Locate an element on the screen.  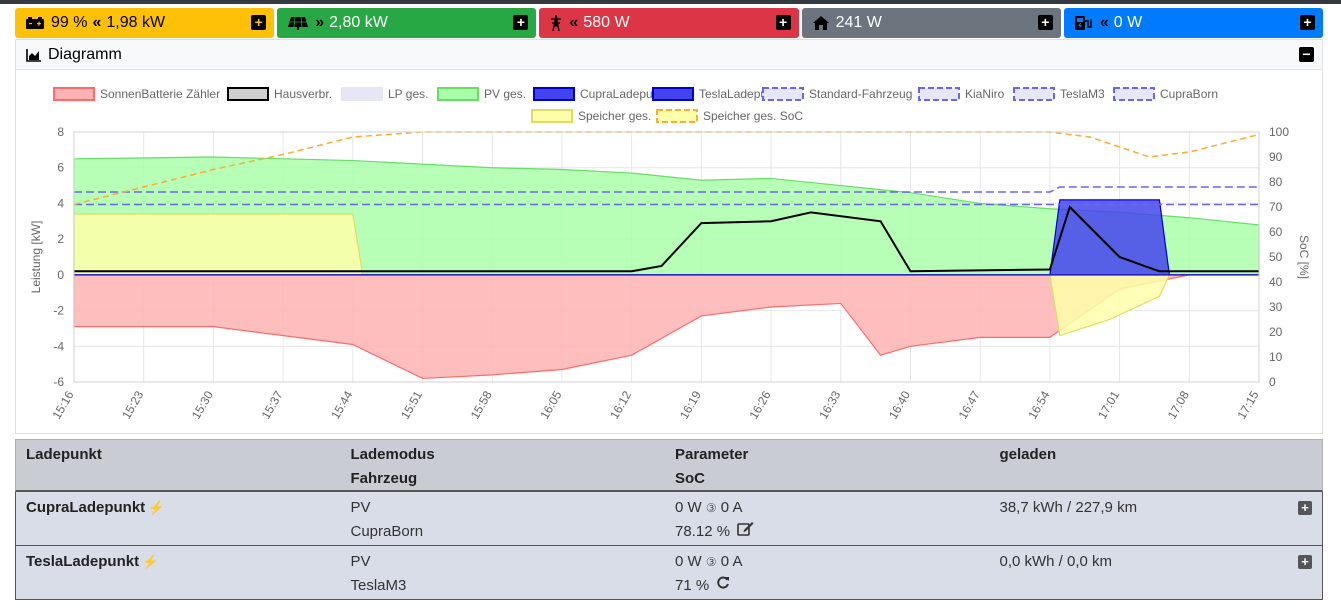
area-chart-icon is located at coordinates (34, 55).